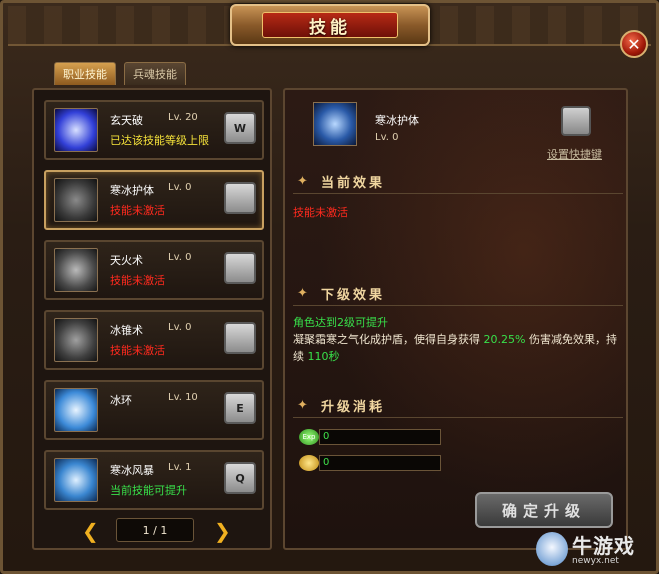 This screenshot has height=574, width=659. Describe the element at coordinates (576, 121) in the screenshot. I see `shortcut-slot` at that location.